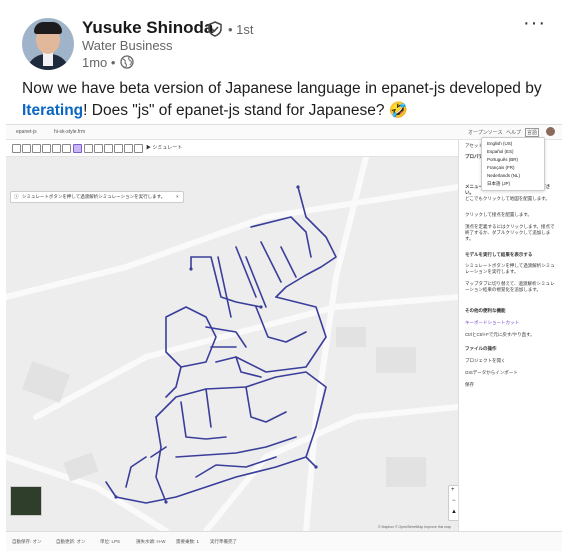 The height and width of the screenshot is (551, 568). Describe the element at coordinates (71, 541) in the screenshot. I see `status-item: 自動更新: オン` at that location.